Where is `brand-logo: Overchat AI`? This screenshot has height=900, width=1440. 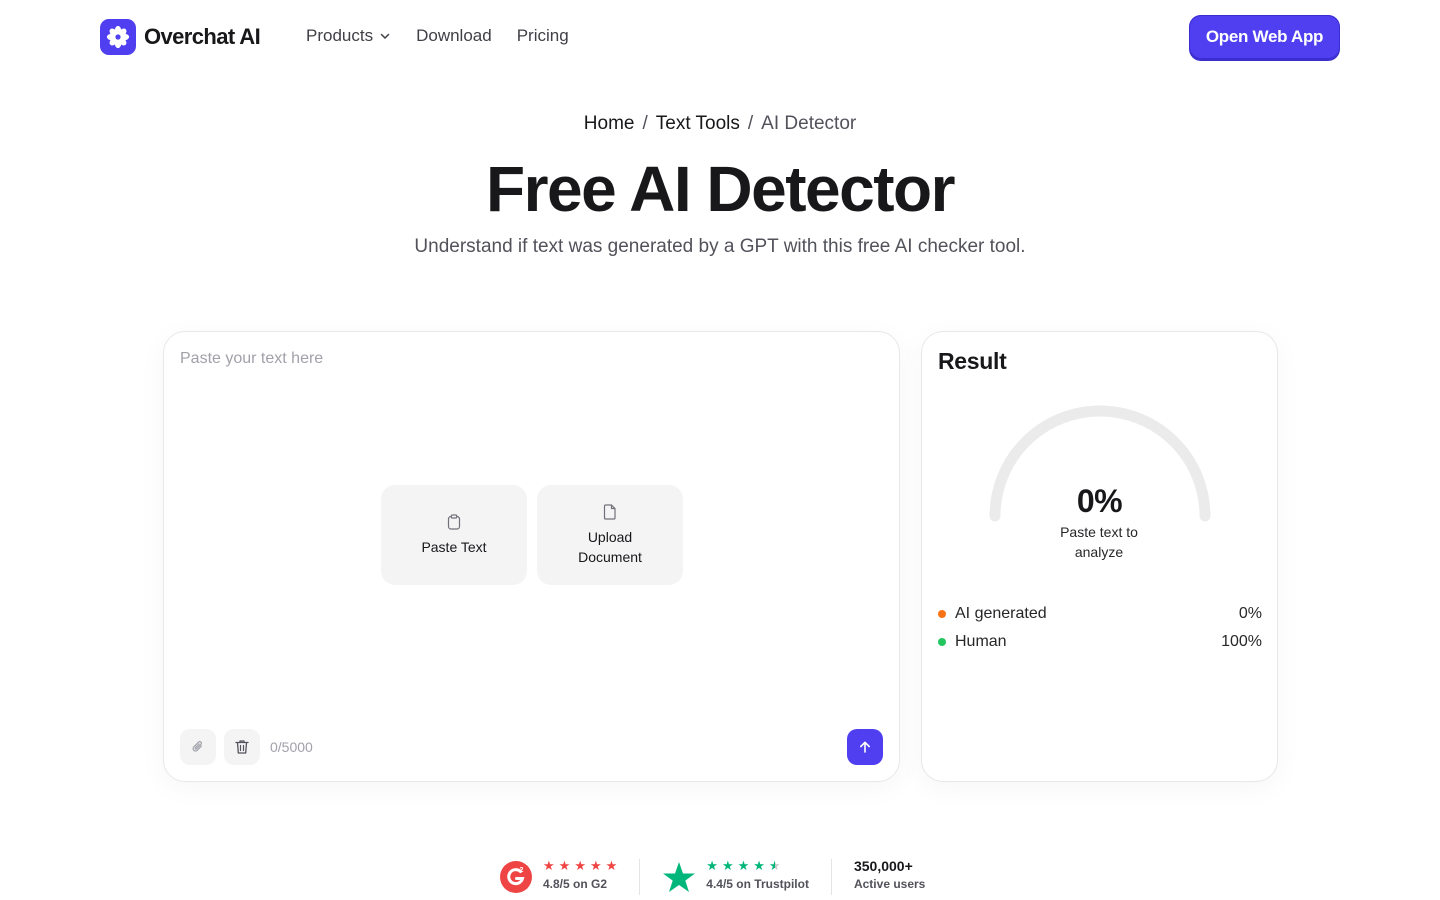 brand-logo: Overchat AI is located at coordinates (180, 37).